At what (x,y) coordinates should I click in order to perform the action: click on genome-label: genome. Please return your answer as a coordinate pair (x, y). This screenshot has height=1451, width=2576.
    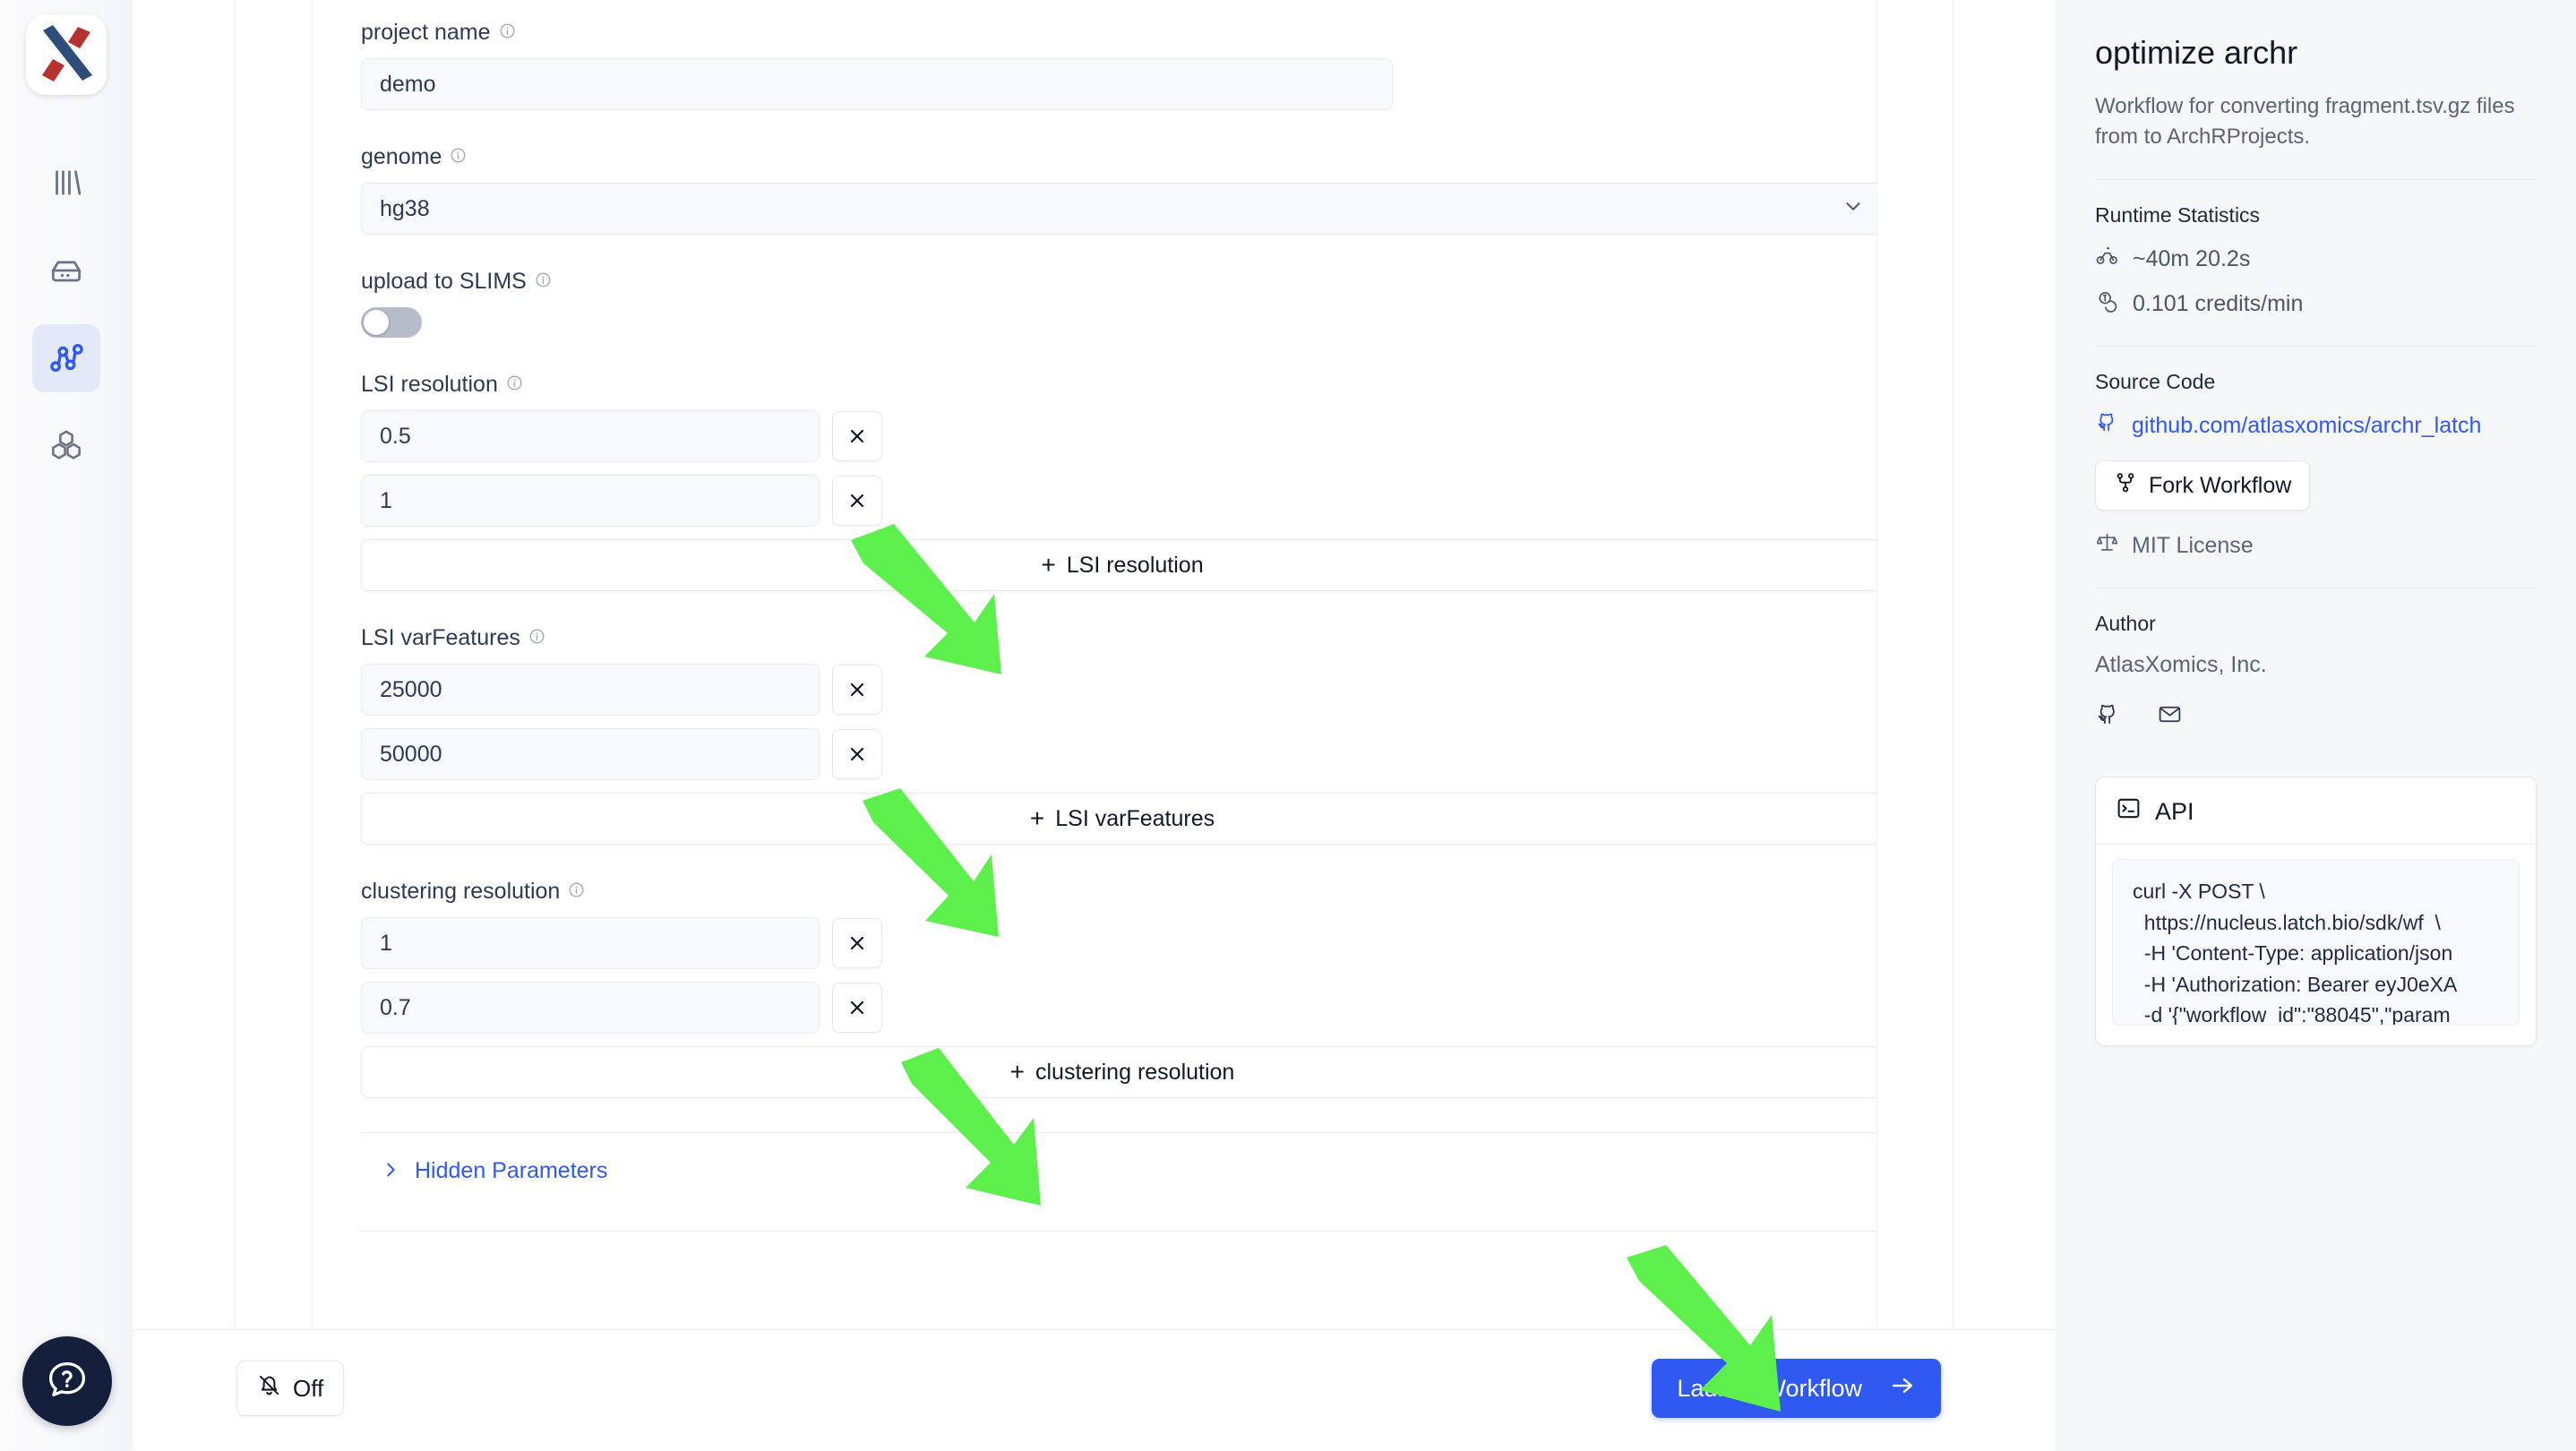
    Looking at the image, I should click on (401, 156).